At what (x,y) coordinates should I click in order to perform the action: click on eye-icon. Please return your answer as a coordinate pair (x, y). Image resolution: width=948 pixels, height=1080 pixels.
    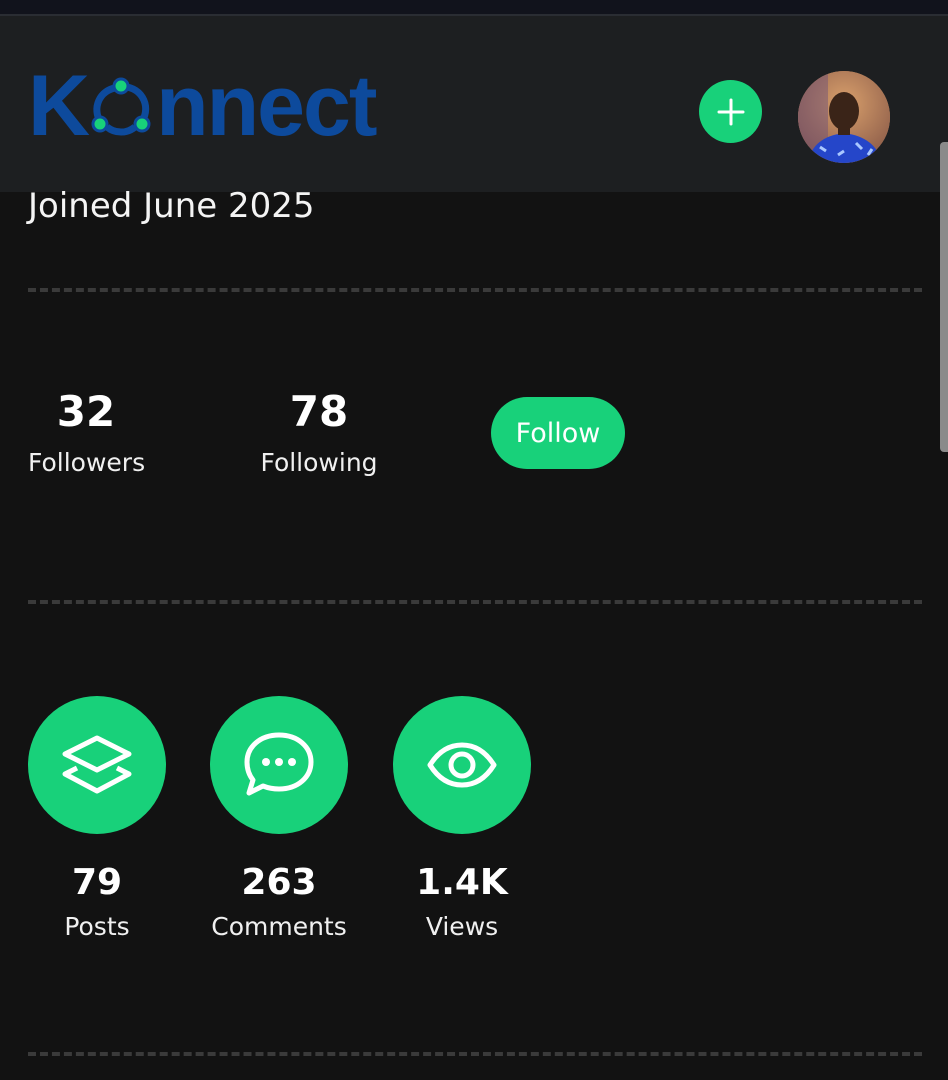
    Looking at the image, I should click on (462, 765).